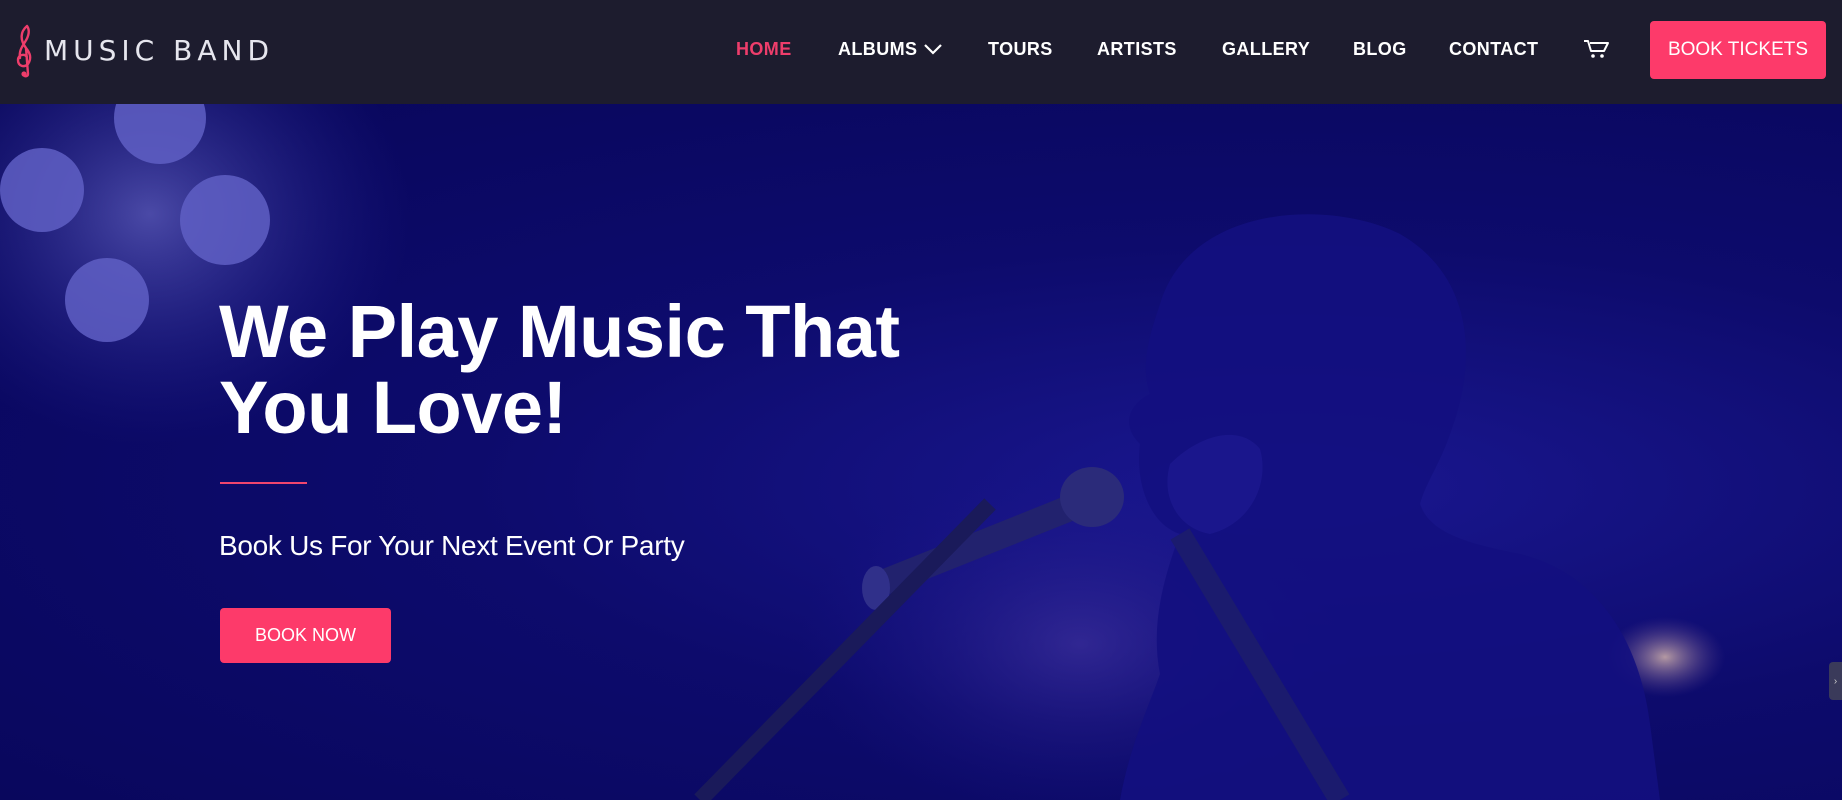 This screenshot has width=1842, height=800. What do you see at coordinates (1137, 49) in the screenshot?
I see `nav-item-artists: ARTISTS` at bounding box center [1137, 49].